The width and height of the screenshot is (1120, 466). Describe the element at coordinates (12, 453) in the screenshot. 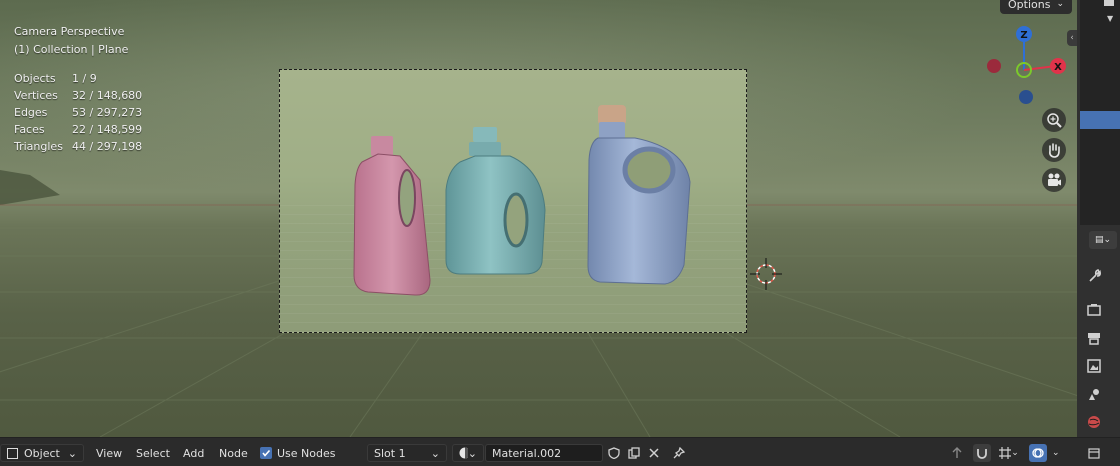

I see `object-mode-icon` at that location.